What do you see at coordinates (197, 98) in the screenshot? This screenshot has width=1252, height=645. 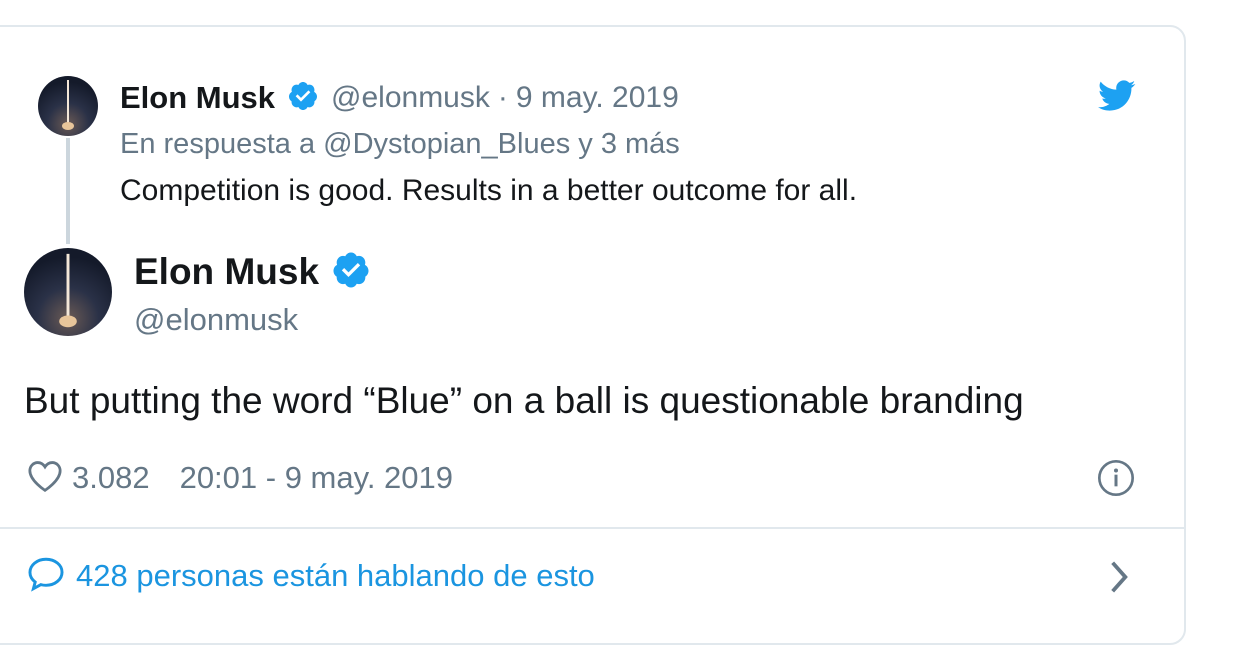 I see `parent-author-name: Elon Musk` at bounding box center [197, 98].